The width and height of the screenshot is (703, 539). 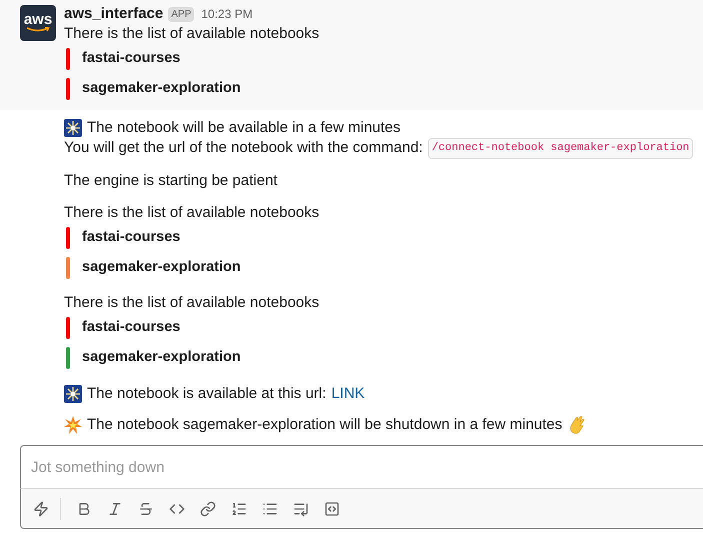 What do you see at coordinates (171, 180) in the screenshot?
I see `message-text: The engine is starting be patient` at bounding box center [171, 180].